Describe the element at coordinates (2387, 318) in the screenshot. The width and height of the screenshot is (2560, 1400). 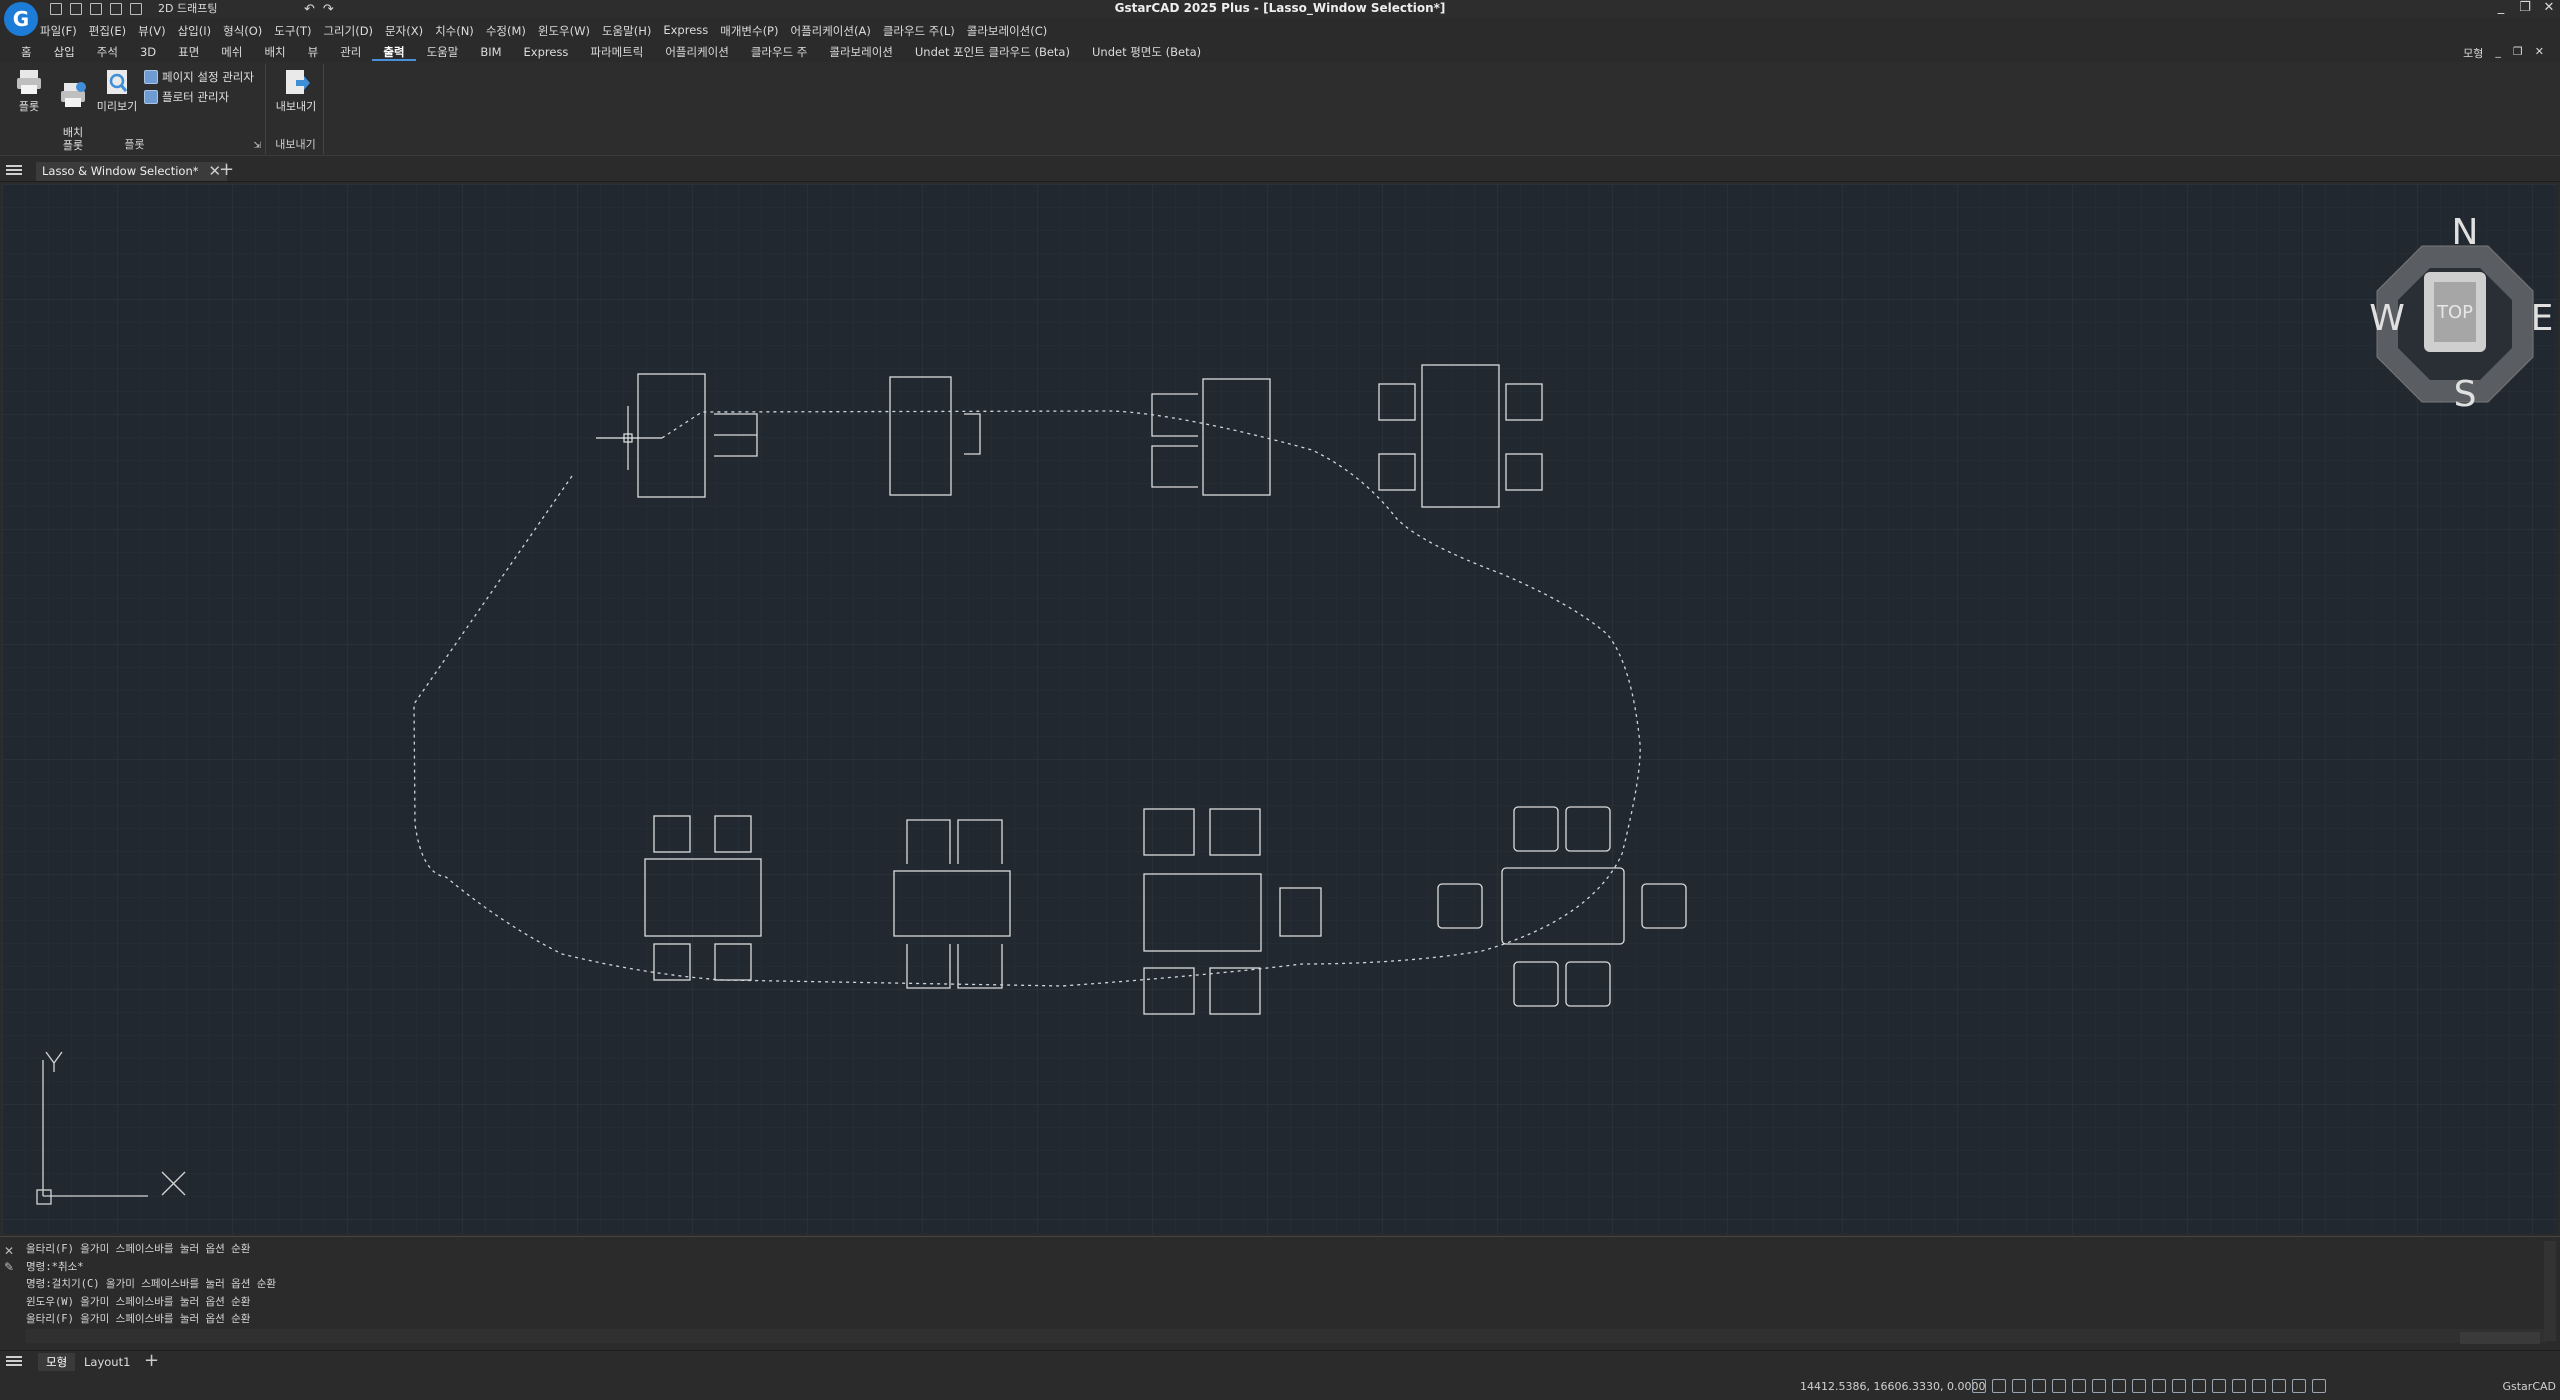
I see `viewcube-west: W` at that location.